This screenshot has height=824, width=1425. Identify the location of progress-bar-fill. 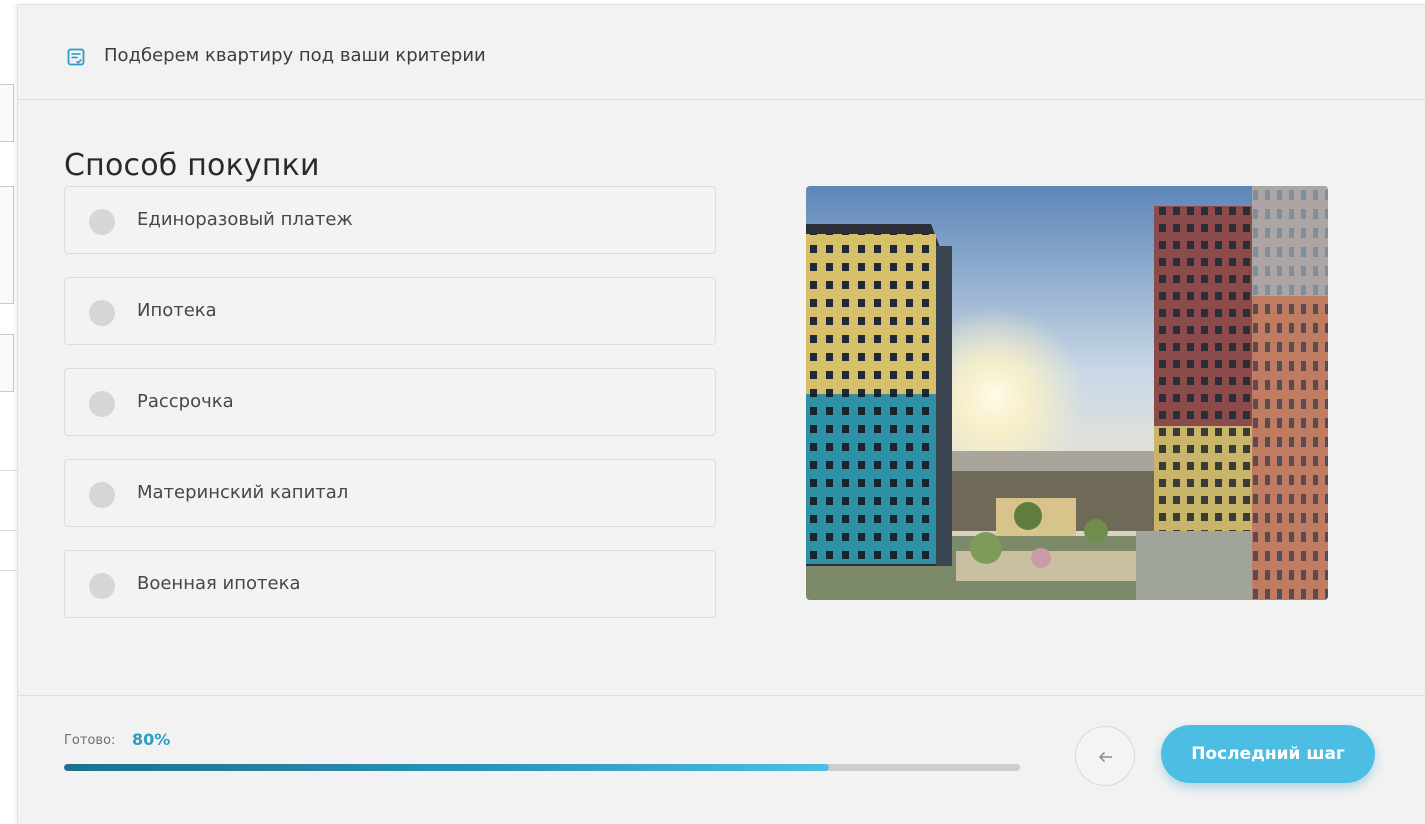
(446, 767).